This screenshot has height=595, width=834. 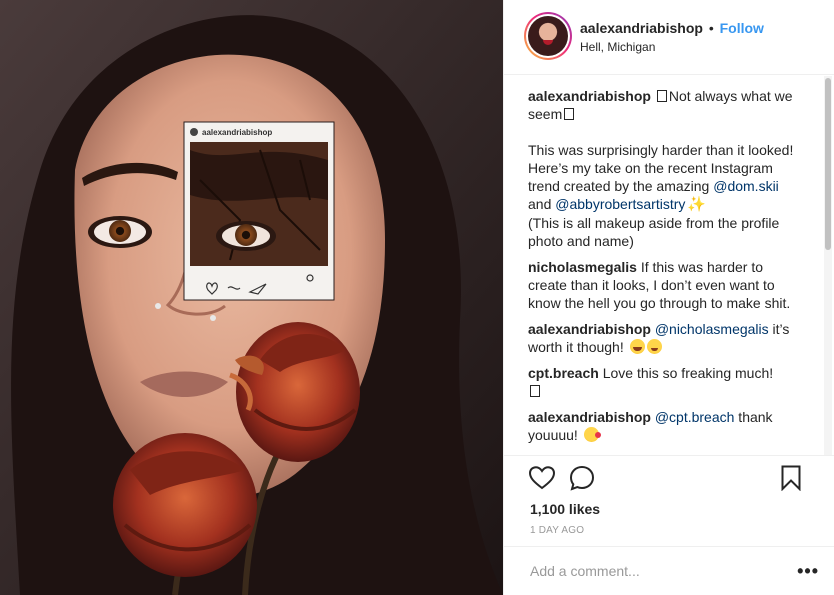 What do you see at coordinates (563, 373) in the screenshot?
I see `comment-username: cpt.breach` at bounding box center [563, 373].